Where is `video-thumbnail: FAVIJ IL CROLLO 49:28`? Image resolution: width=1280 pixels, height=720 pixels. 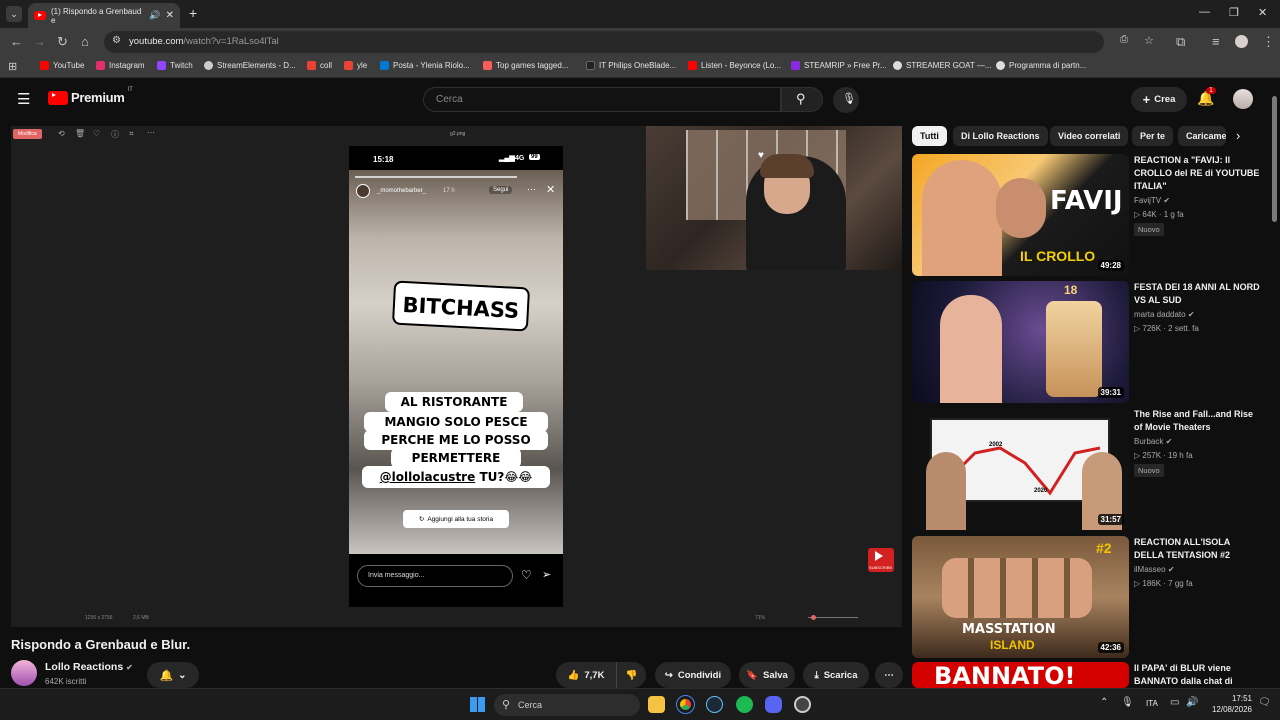
video-thumbnail: FAVIJ IL CROLLO 49:28 is located at coordinates (1020, 215).